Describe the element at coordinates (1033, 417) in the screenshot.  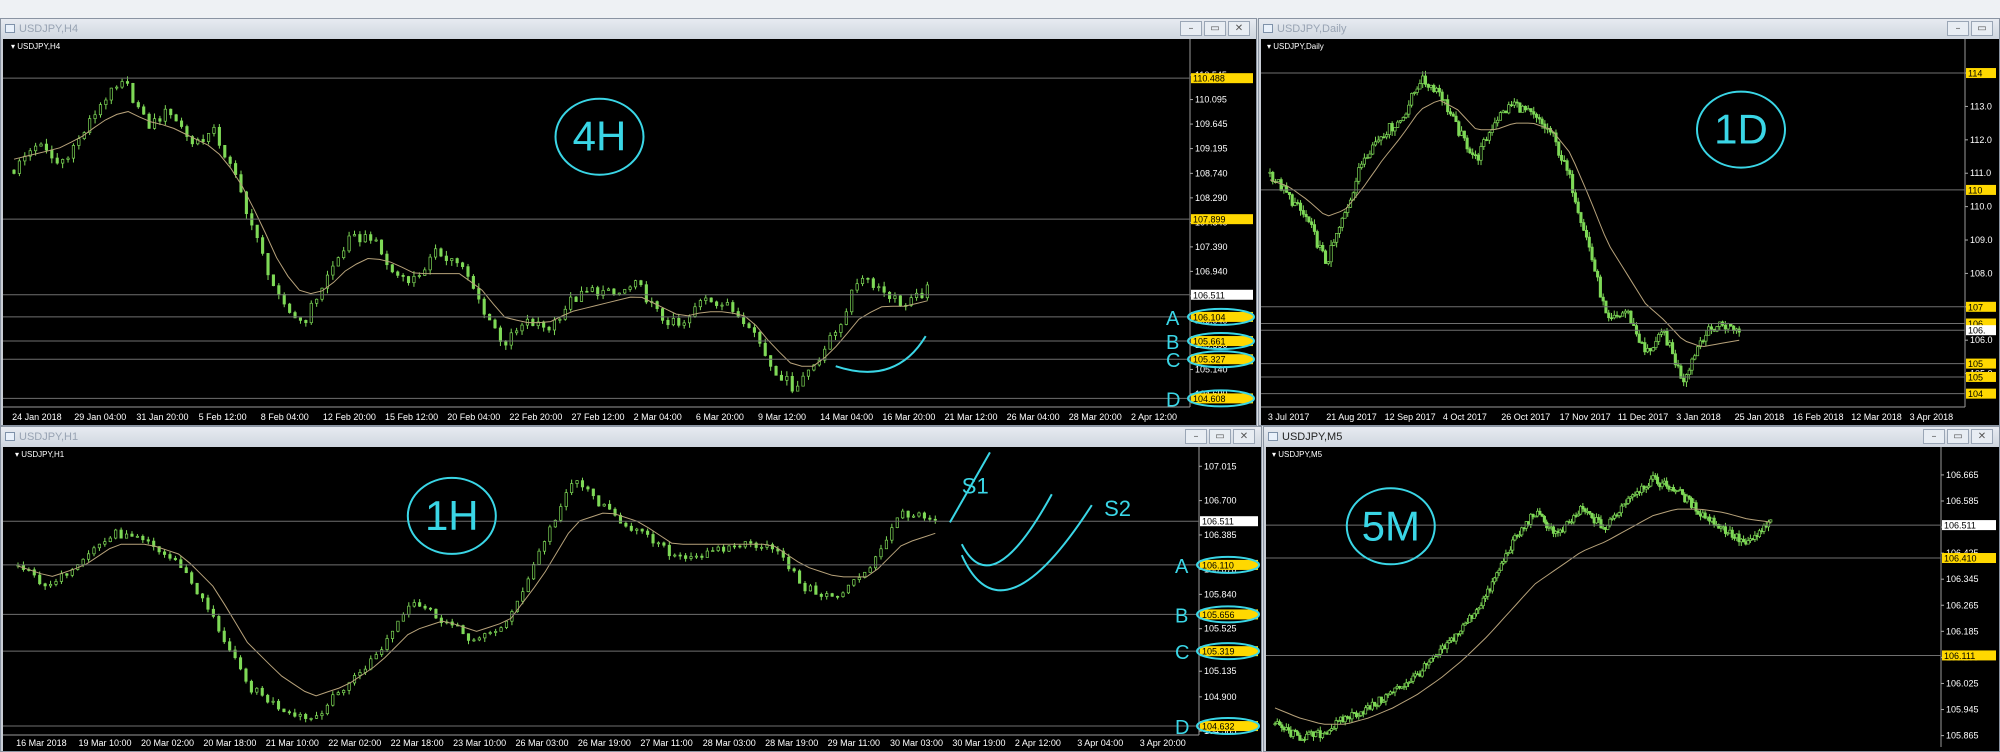
I see `x-tick-label: 26 Mar 04:00` at that location.